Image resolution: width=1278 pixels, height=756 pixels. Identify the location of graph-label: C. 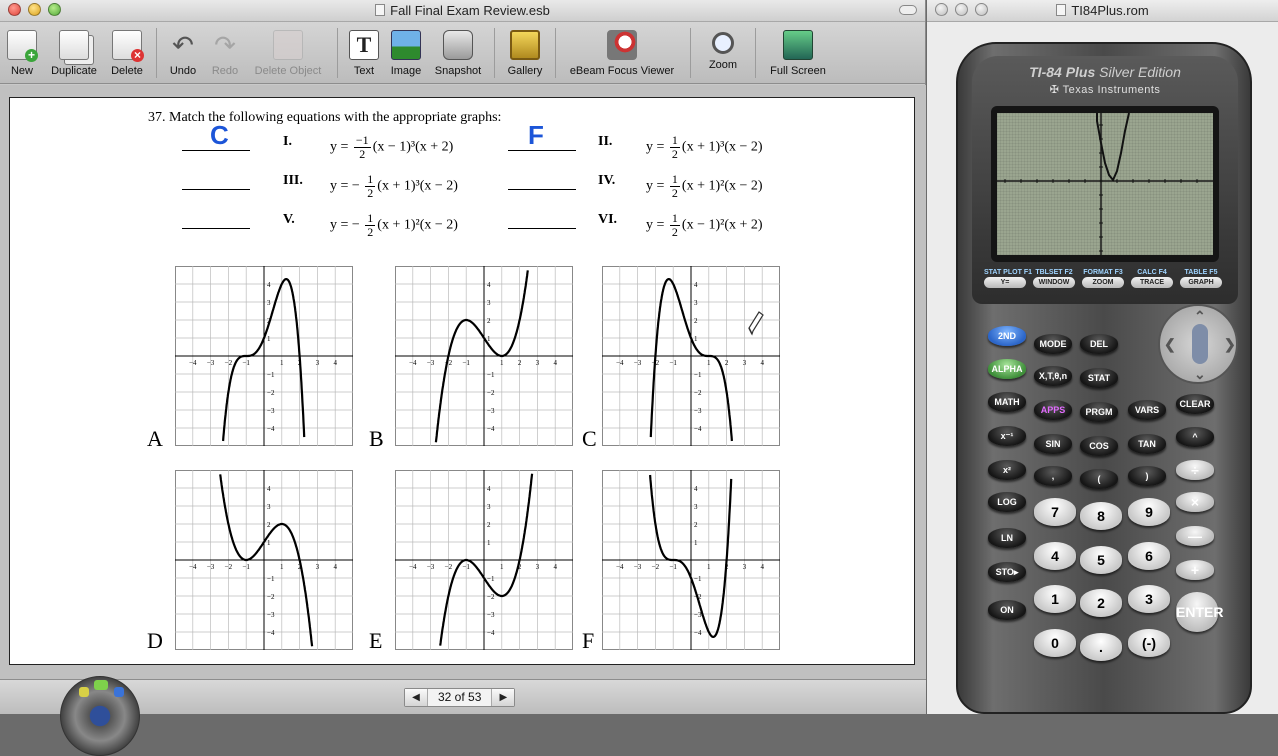
(589, 438).